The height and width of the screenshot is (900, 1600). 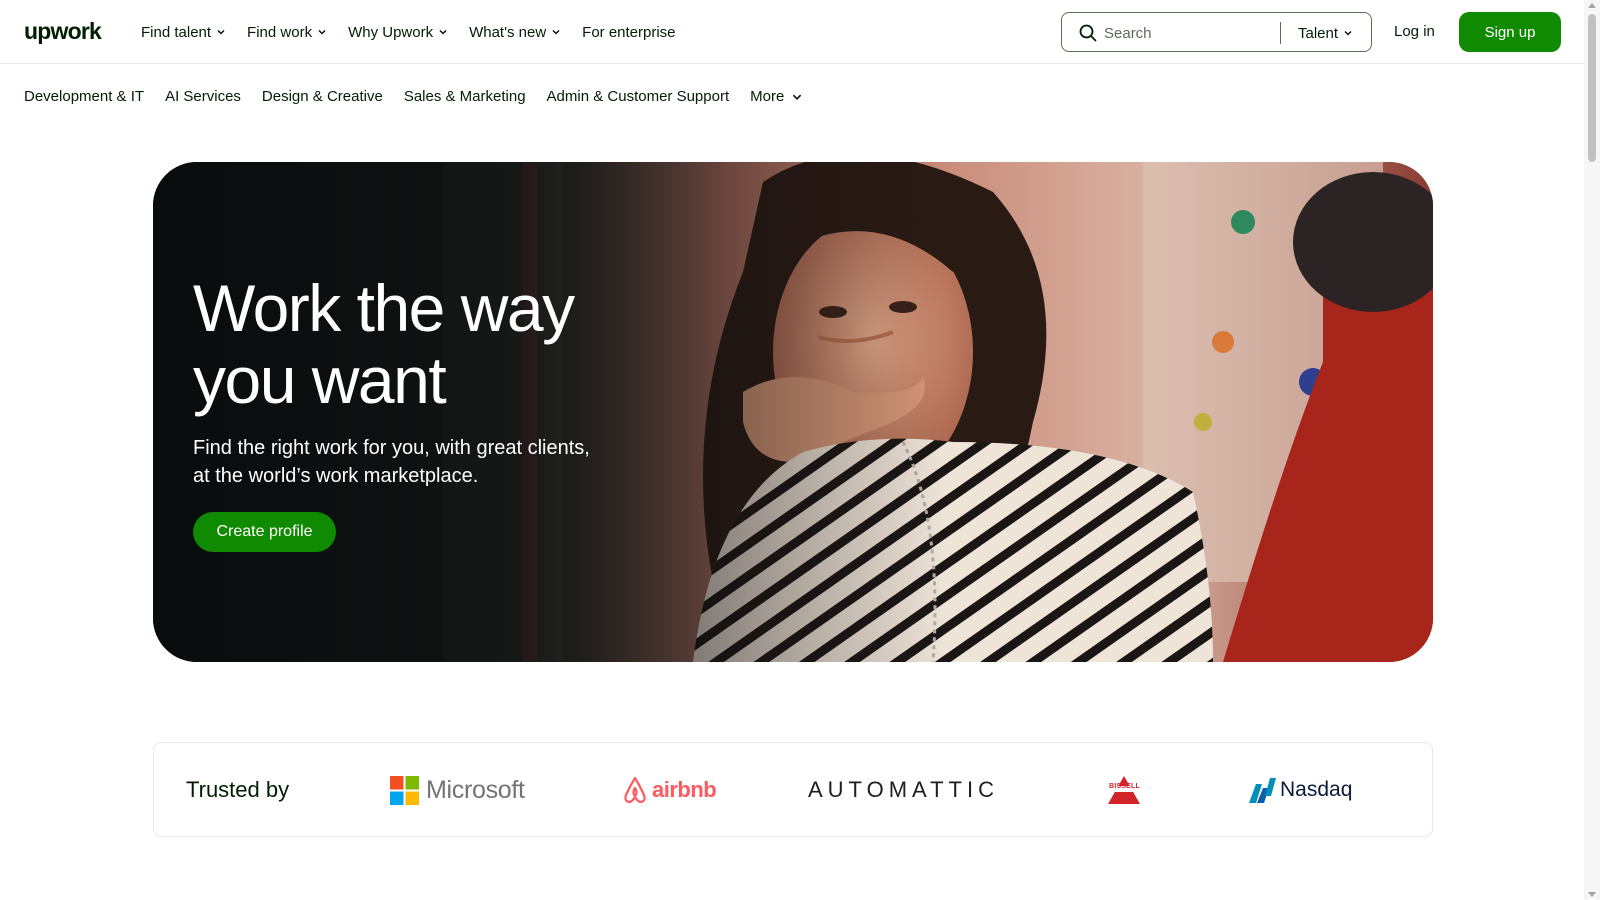 I want to click on login-link: Log in, so click(x=1414, y=32).